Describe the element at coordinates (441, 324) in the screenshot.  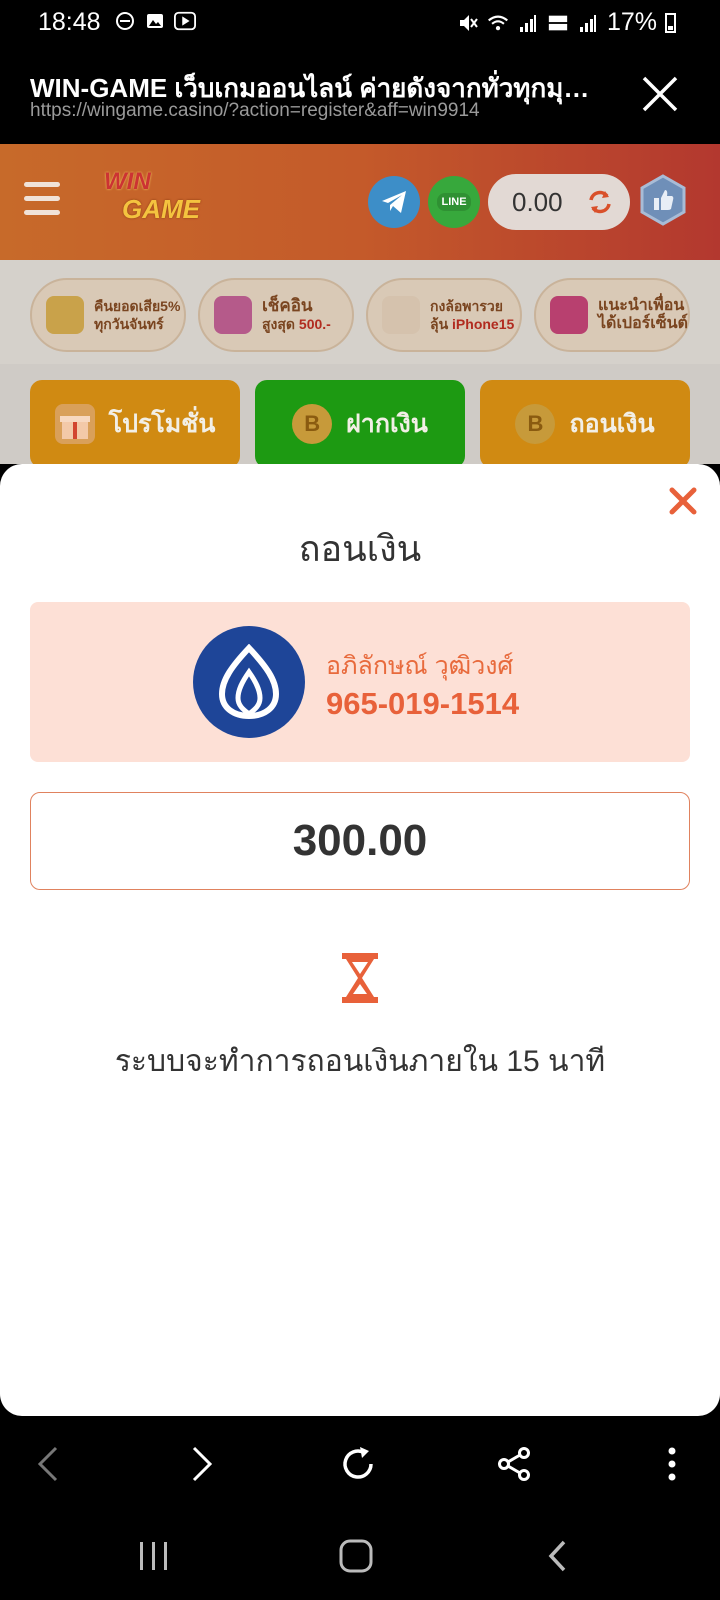
I see `promo-wheel-line2a: ลุ้น` at that location.